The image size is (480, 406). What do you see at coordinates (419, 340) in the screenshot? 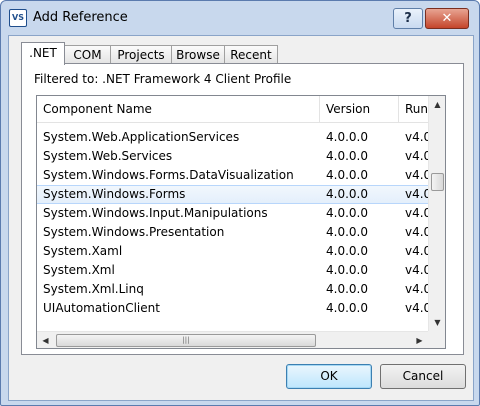
I see `scroll-right-arrow-icon: ▶` at bounding box center [419, 340].